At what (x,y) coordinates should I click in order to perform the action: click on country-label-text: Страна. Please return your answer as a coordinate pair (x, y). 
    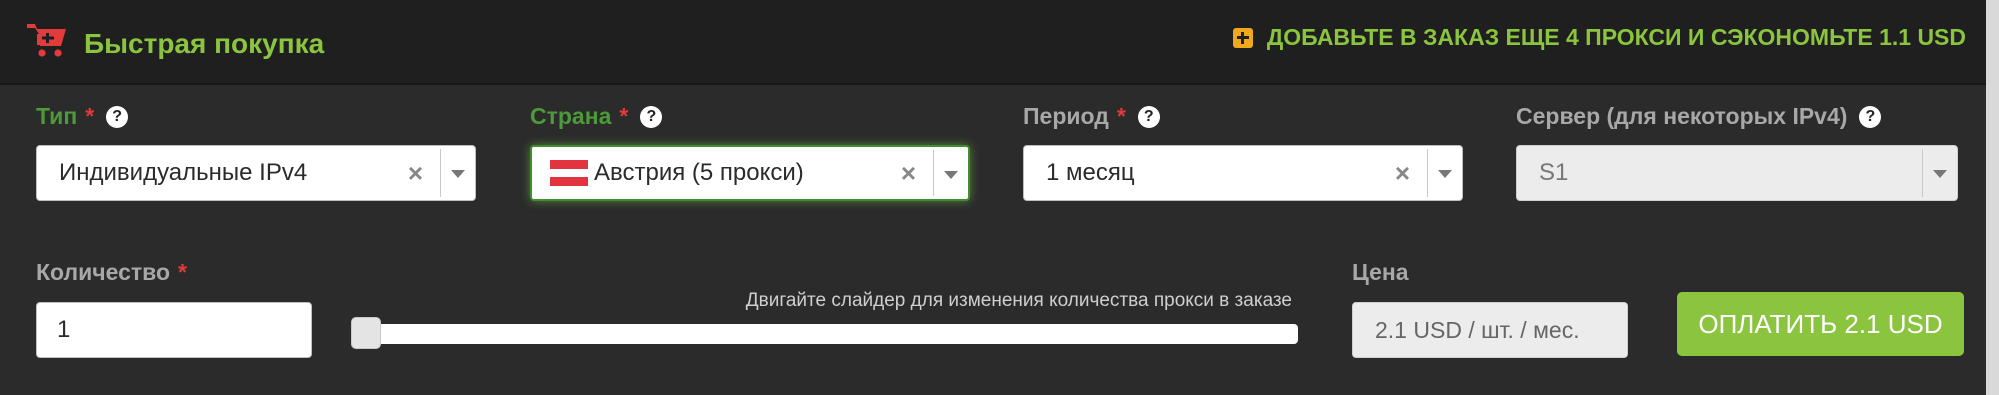
    Looking at the image, I should click on (571, 116).